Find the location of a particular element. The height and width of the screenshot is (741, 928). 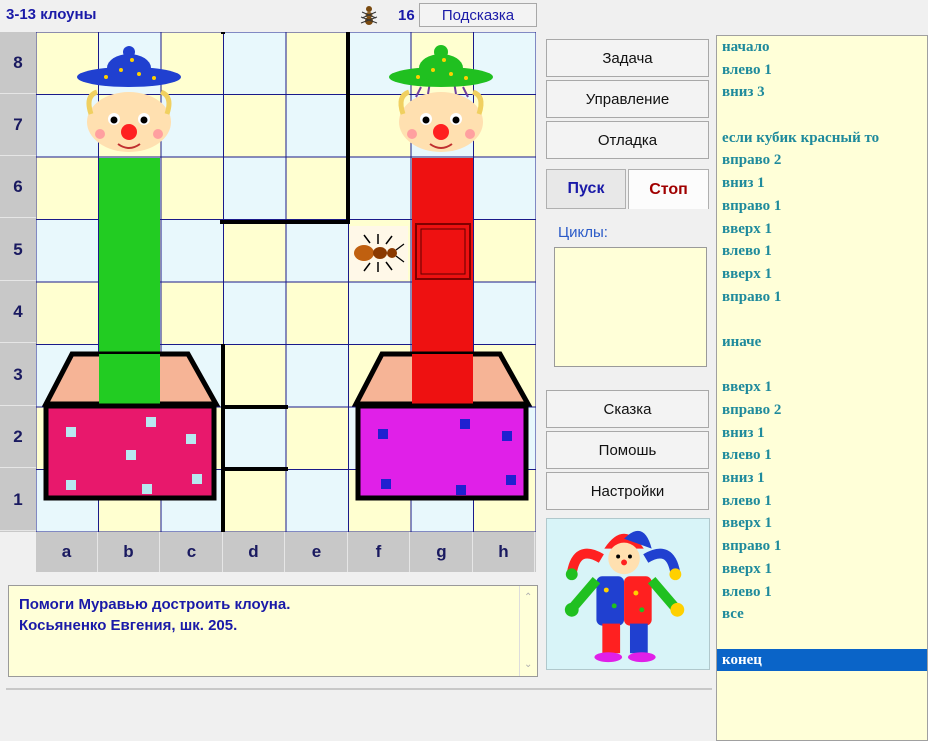

divider is located at coordinates (359, 689).